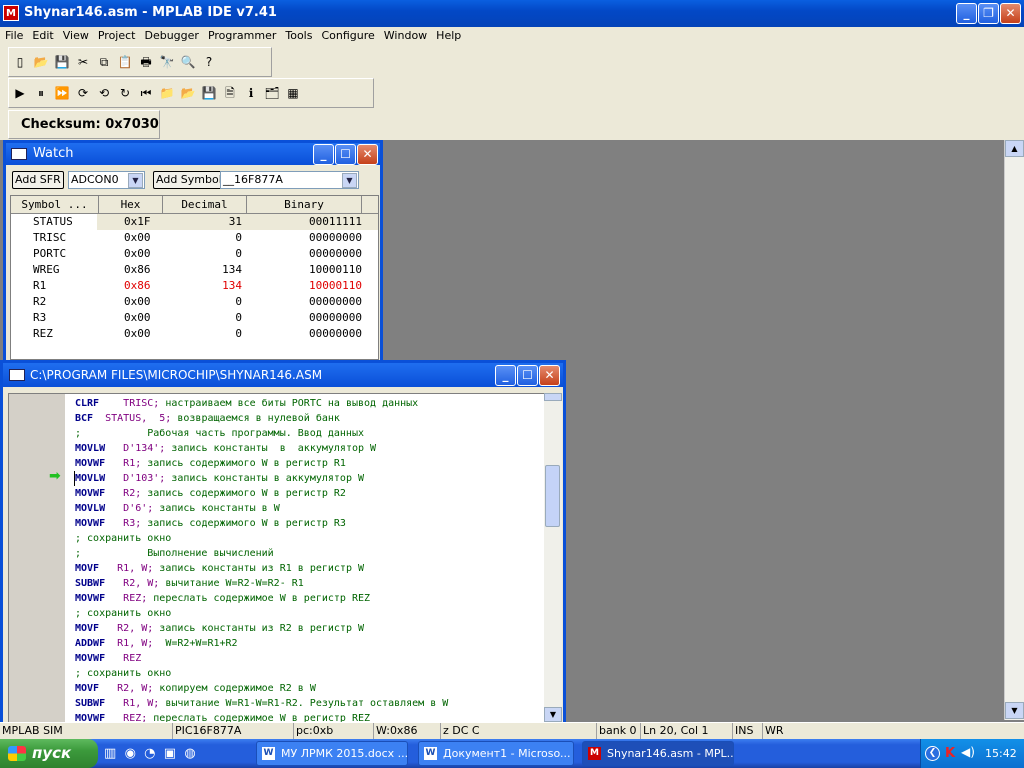 The width and height of the screenshot is (1024, 768). Describe the element at coordinates (41, 62) in the screenshot. I see `open-icon: 📂` at that location.